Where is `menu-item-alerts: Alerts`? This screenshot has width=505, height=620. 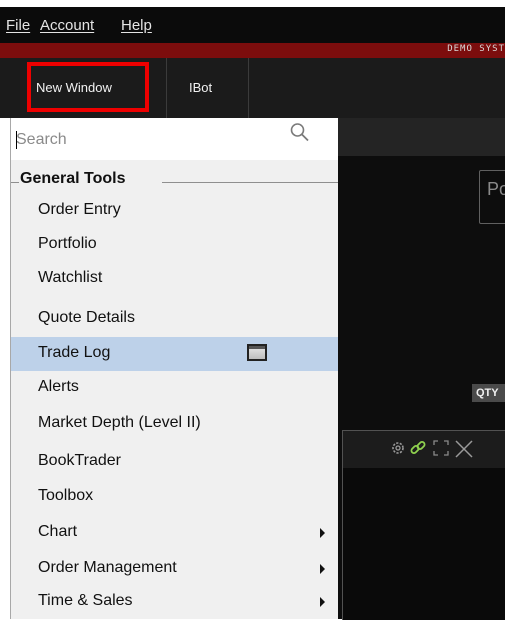 menu-item-alerts: Alerts is located at coordinates (174, 388).